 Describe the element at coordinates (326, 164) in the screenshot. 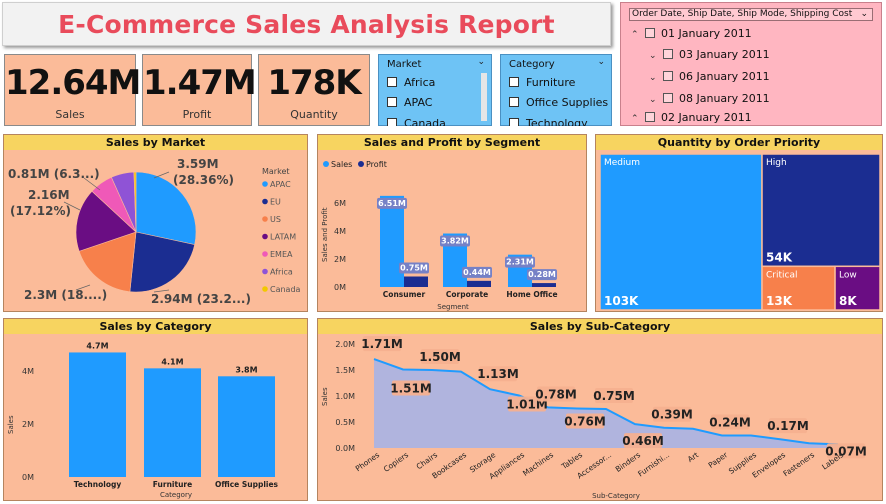

I see `legend-sales-marker` at that location.